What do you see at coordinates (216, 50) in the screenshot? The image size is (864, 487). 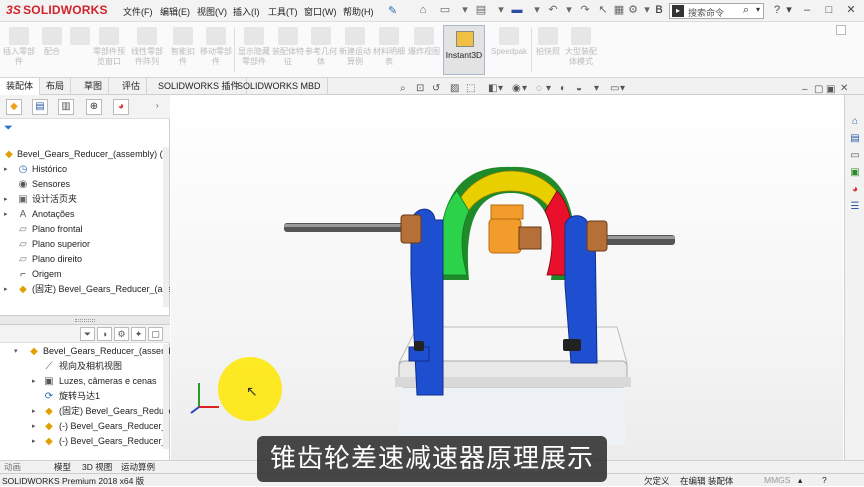 I see `ribbon-move-component-button: 移动零部件` at bounding box center [216, 50].